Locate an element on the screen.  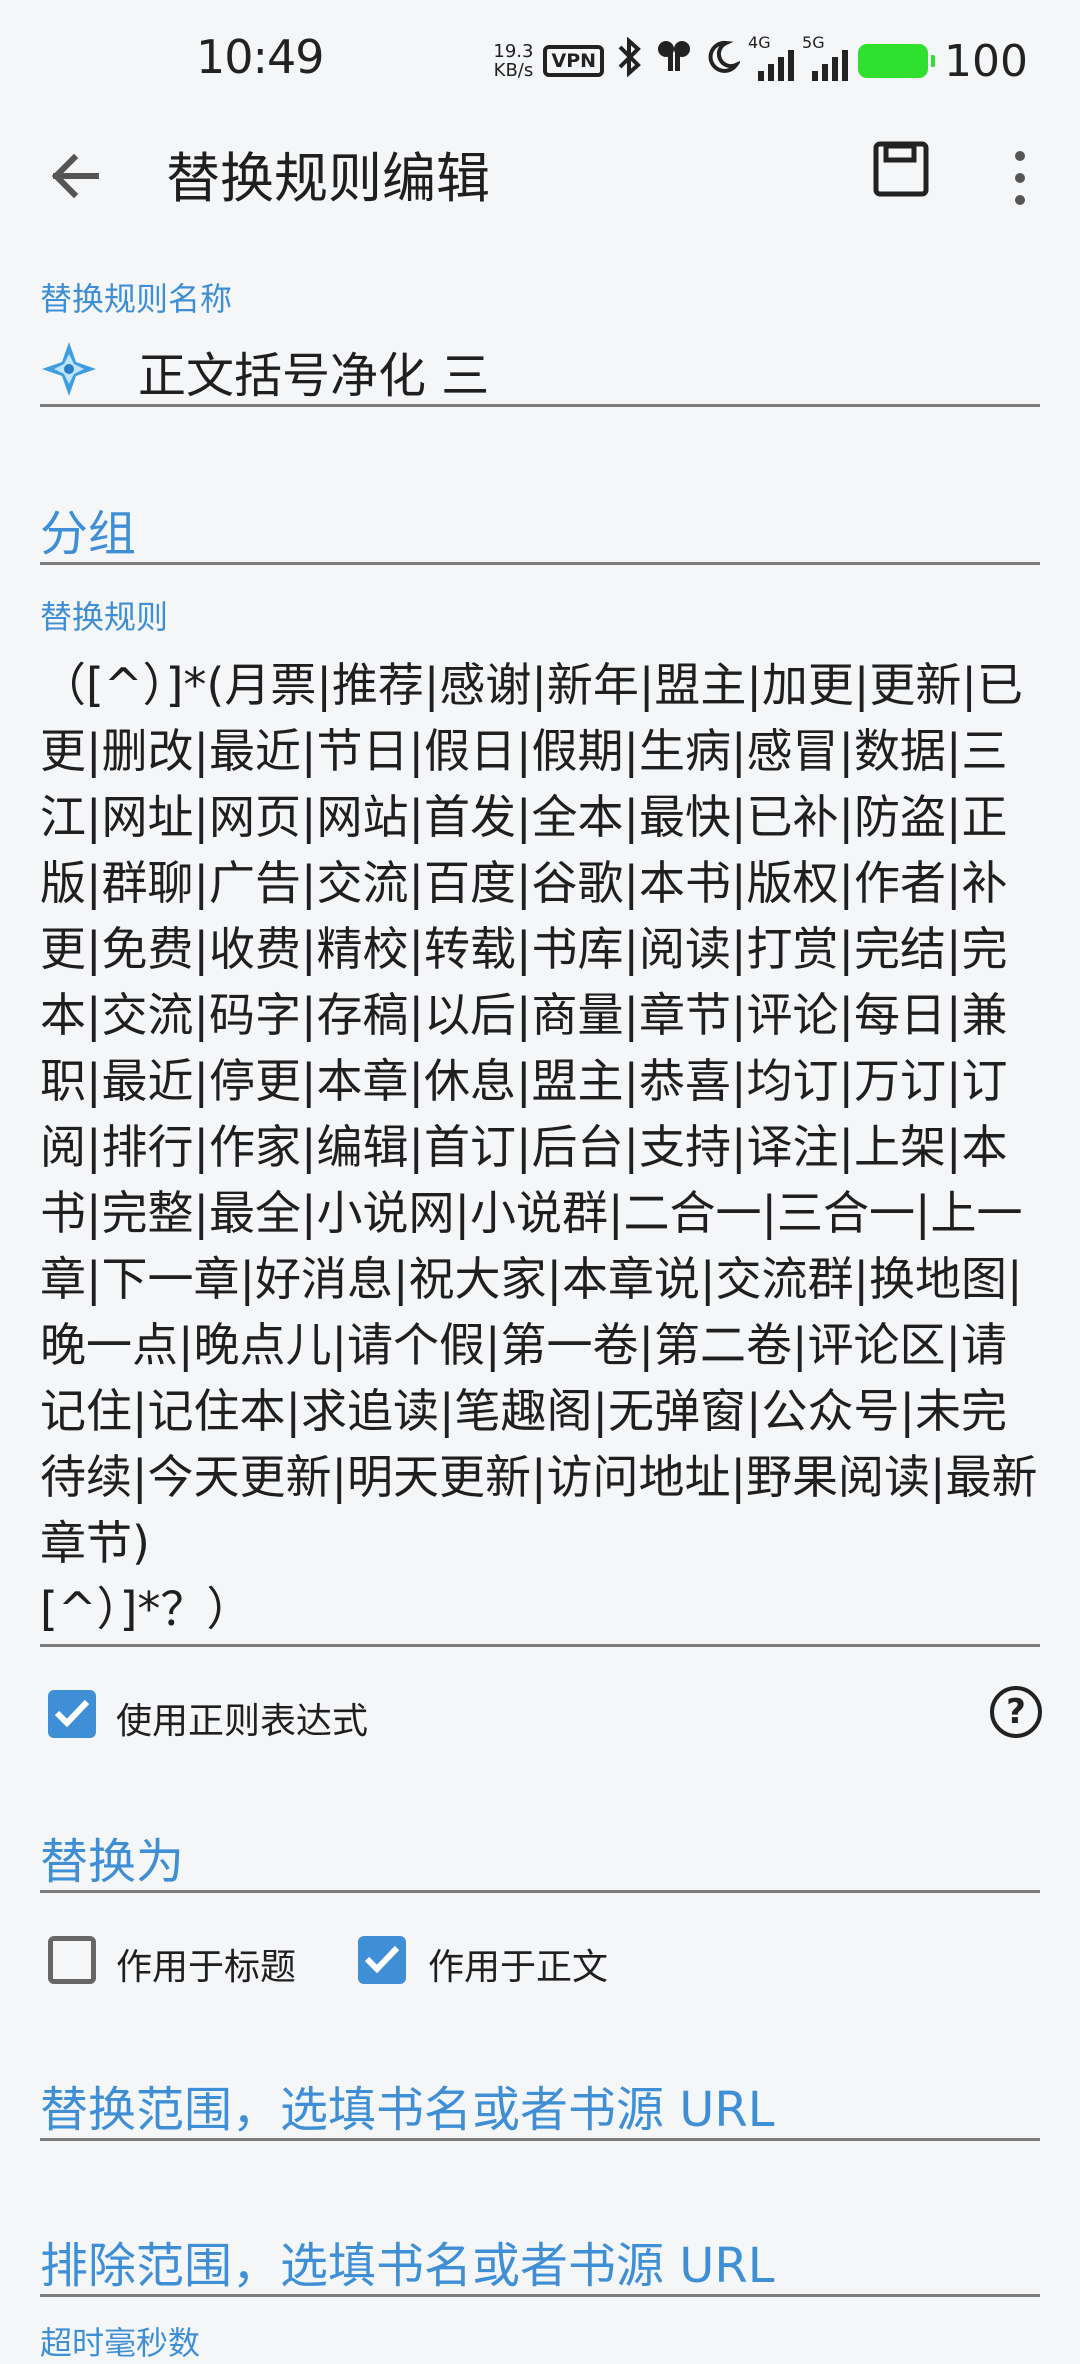
status-icons: 19.3 KB/s VPN 4G 5G 100 is located at coordinates (760, 60).